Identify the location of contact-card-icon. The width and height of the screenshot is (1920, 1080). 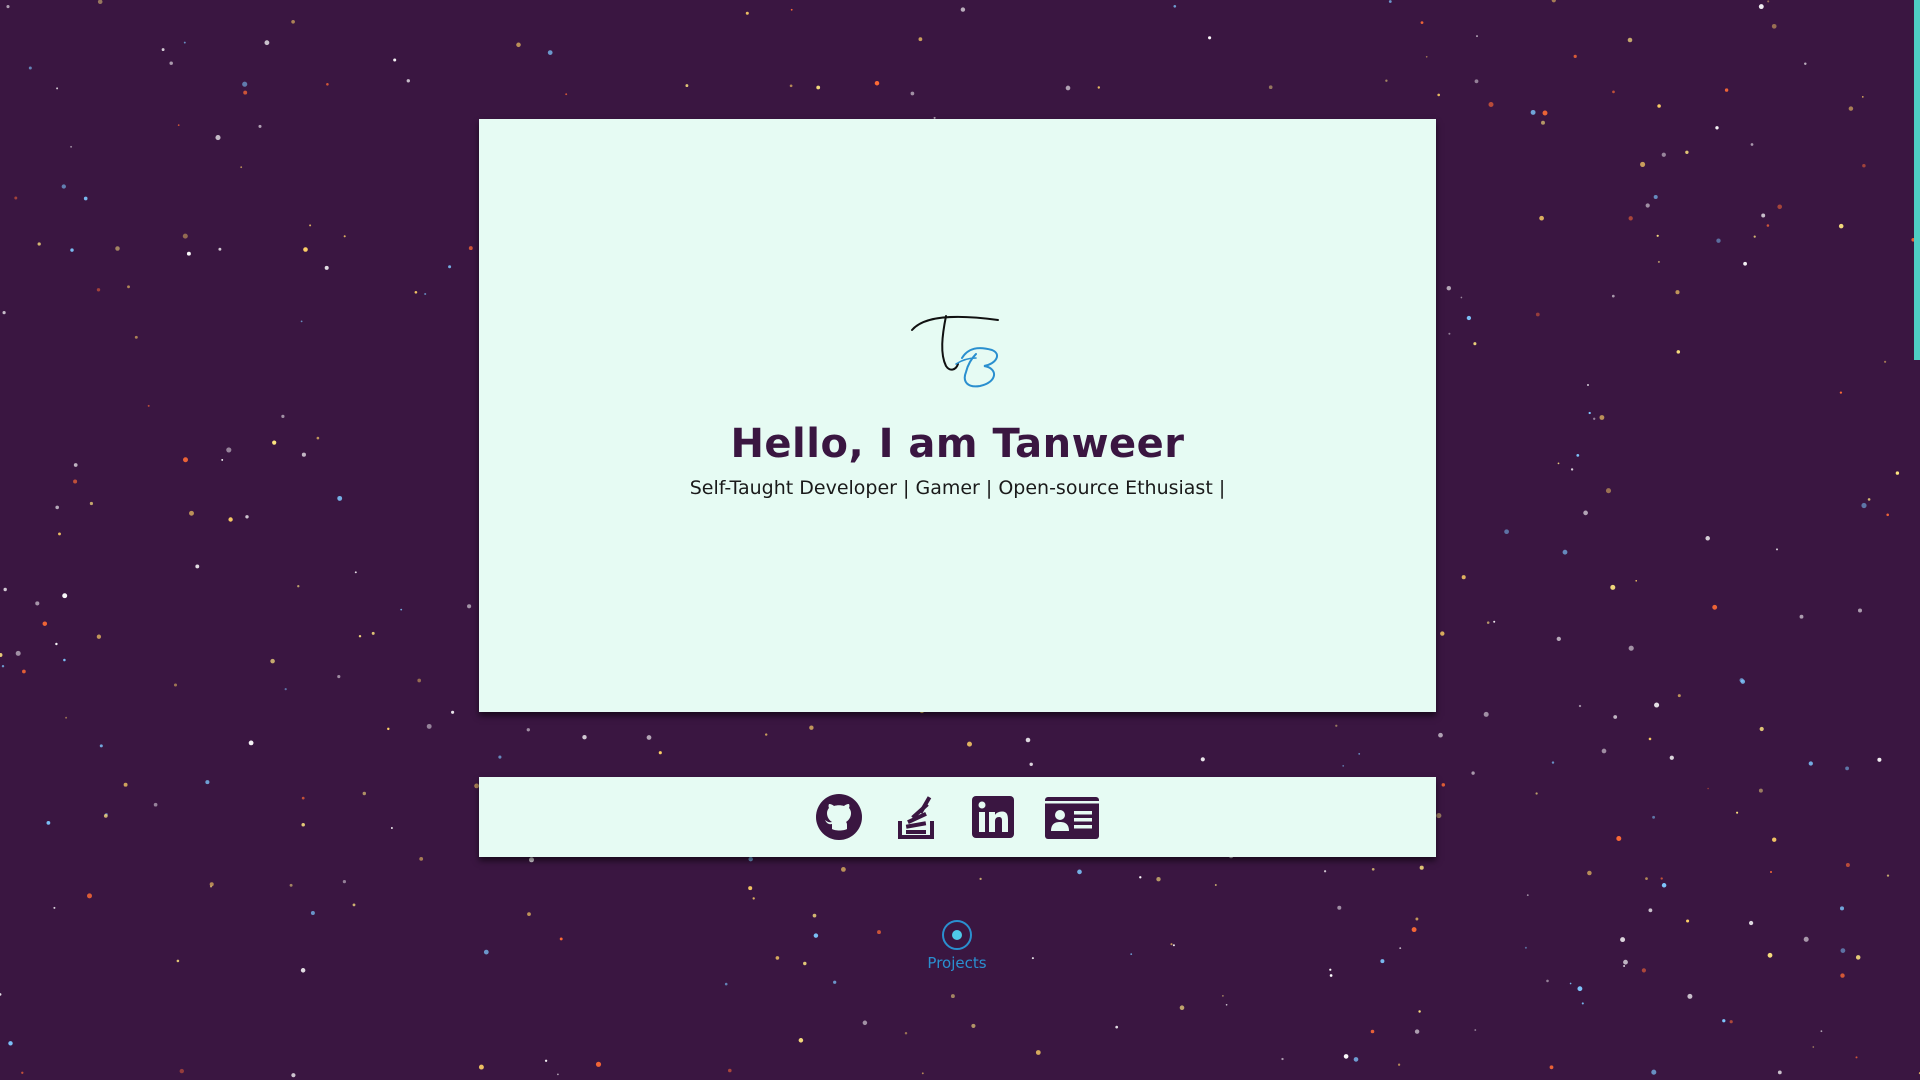
(1072, 818).